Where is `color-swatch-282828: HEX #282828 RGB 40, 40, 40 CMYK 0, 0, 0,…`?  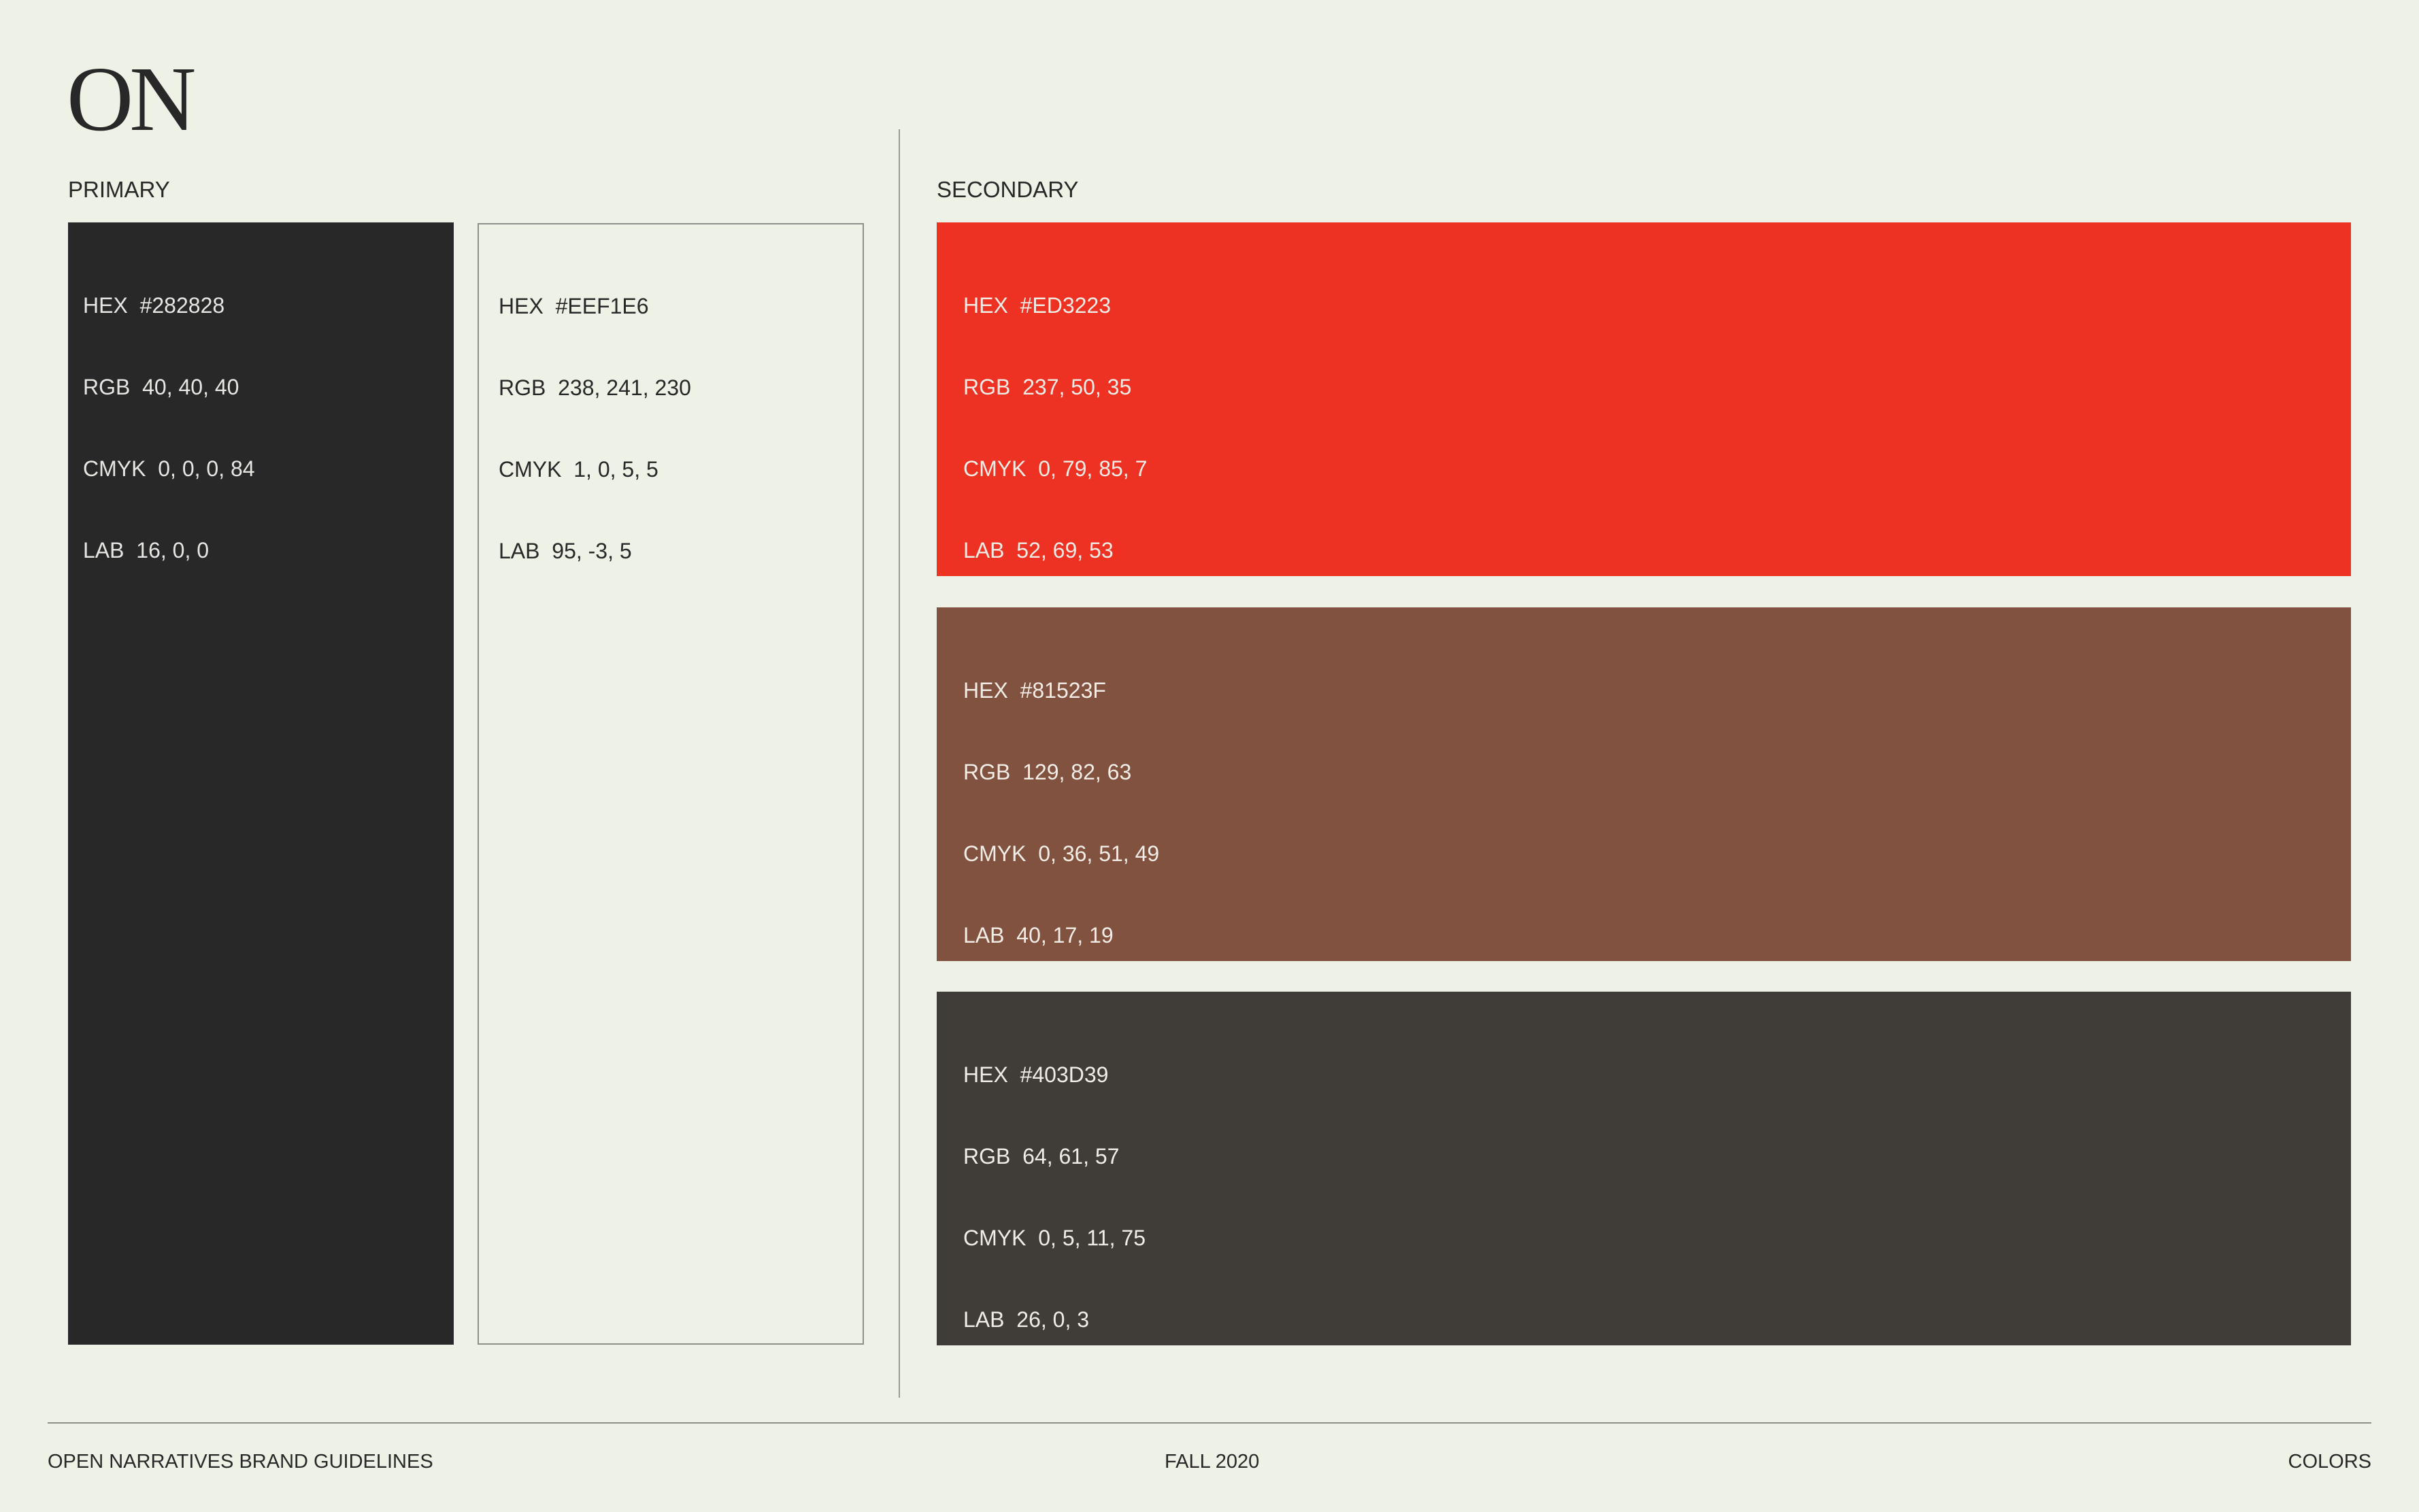
color-swatch-282828: HEX #282828 RGB 40, 40, 40 CMYK 0, 0, 0,… is located at coordinates (261, 783).